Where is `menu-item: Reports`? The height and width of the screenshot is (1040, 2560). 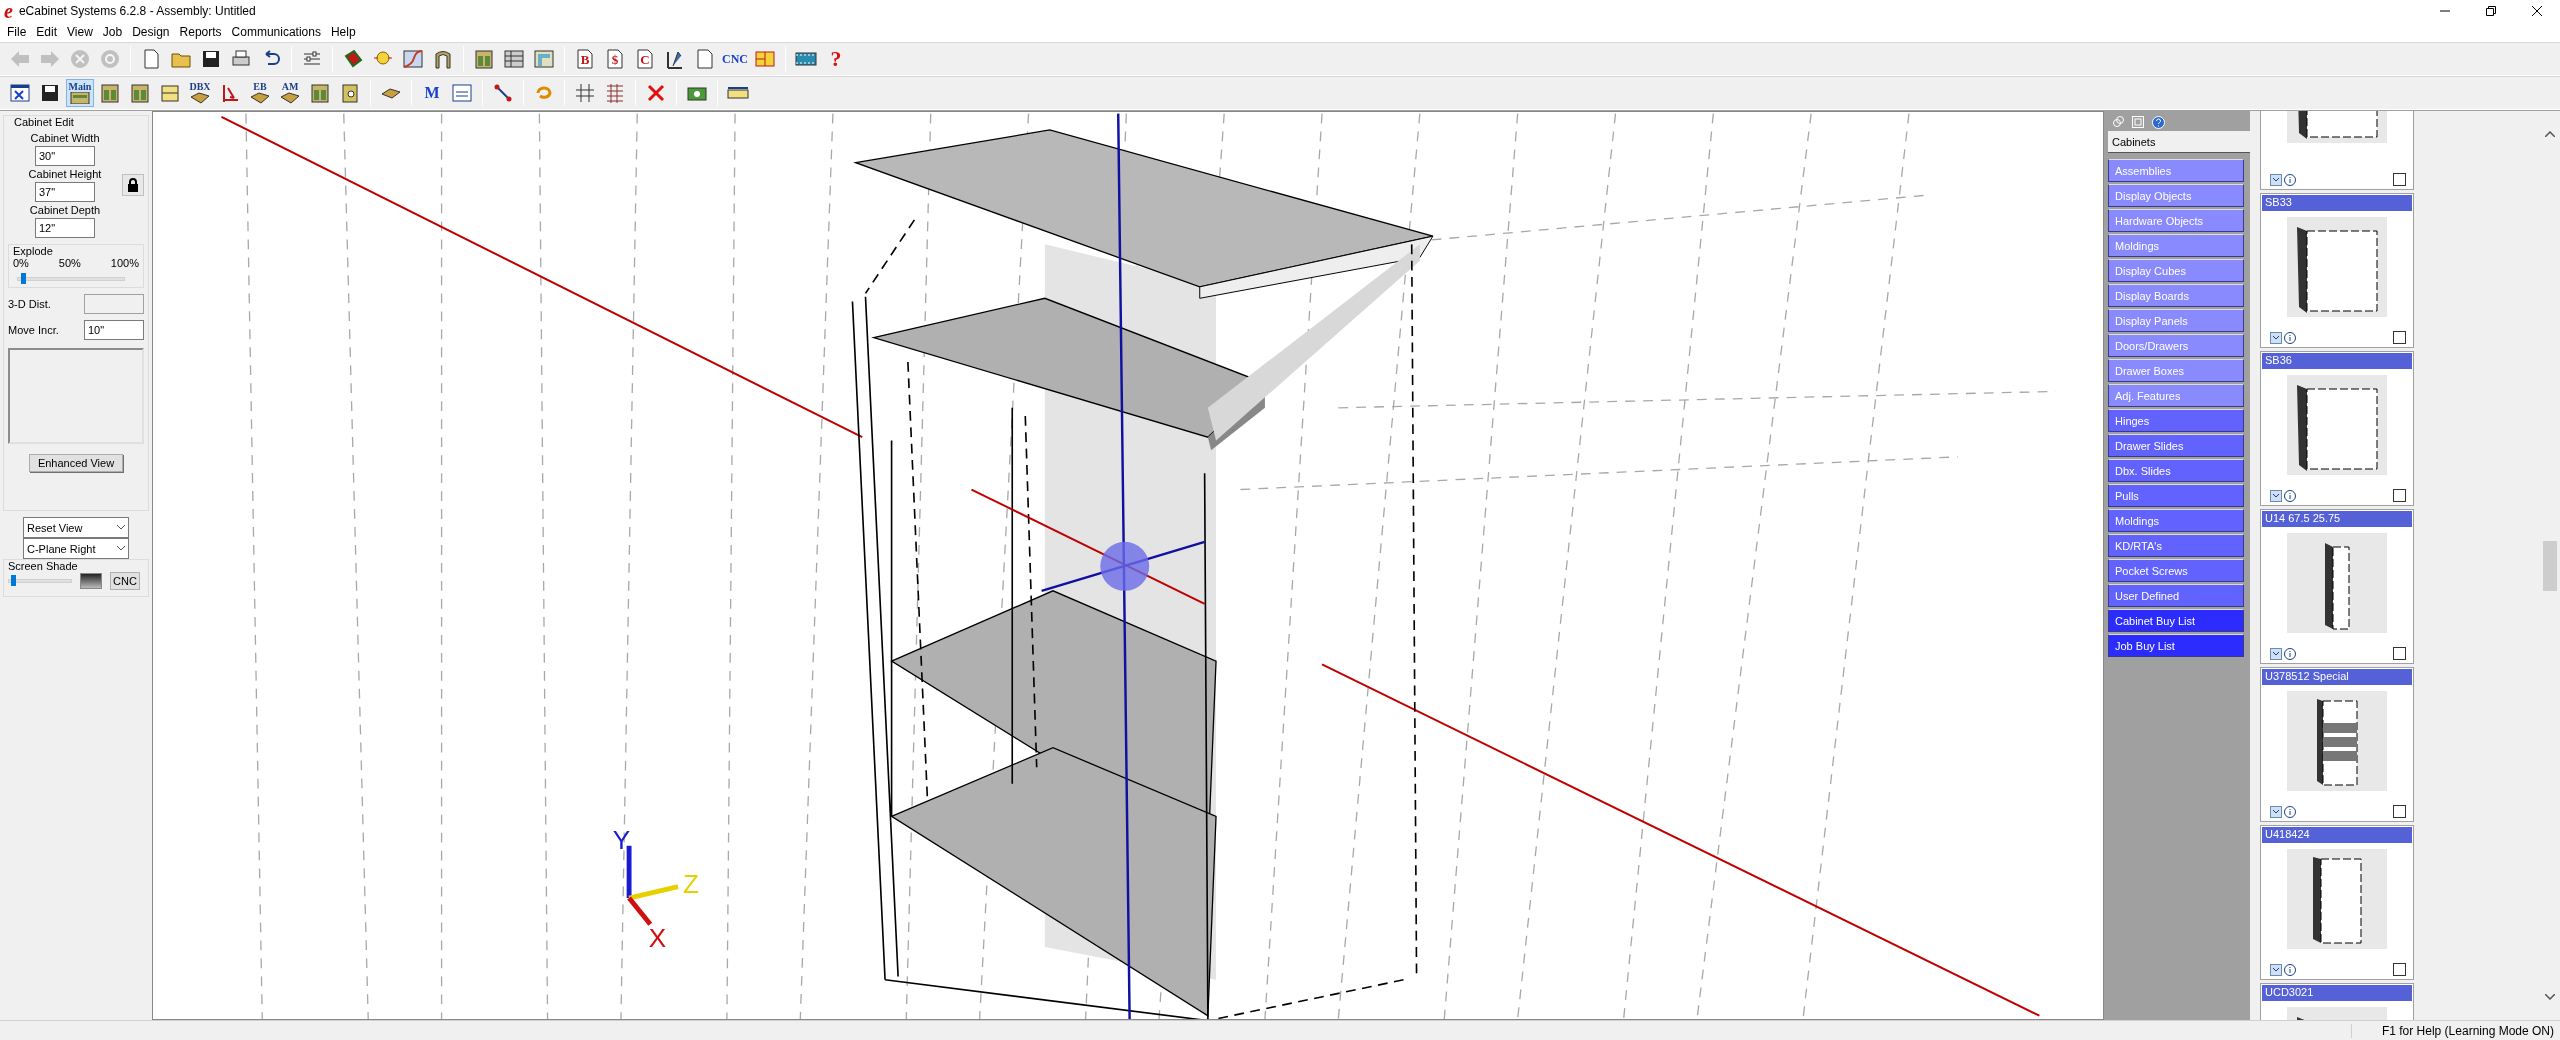
menu-item: Reports is located at coordinates (200, 32).